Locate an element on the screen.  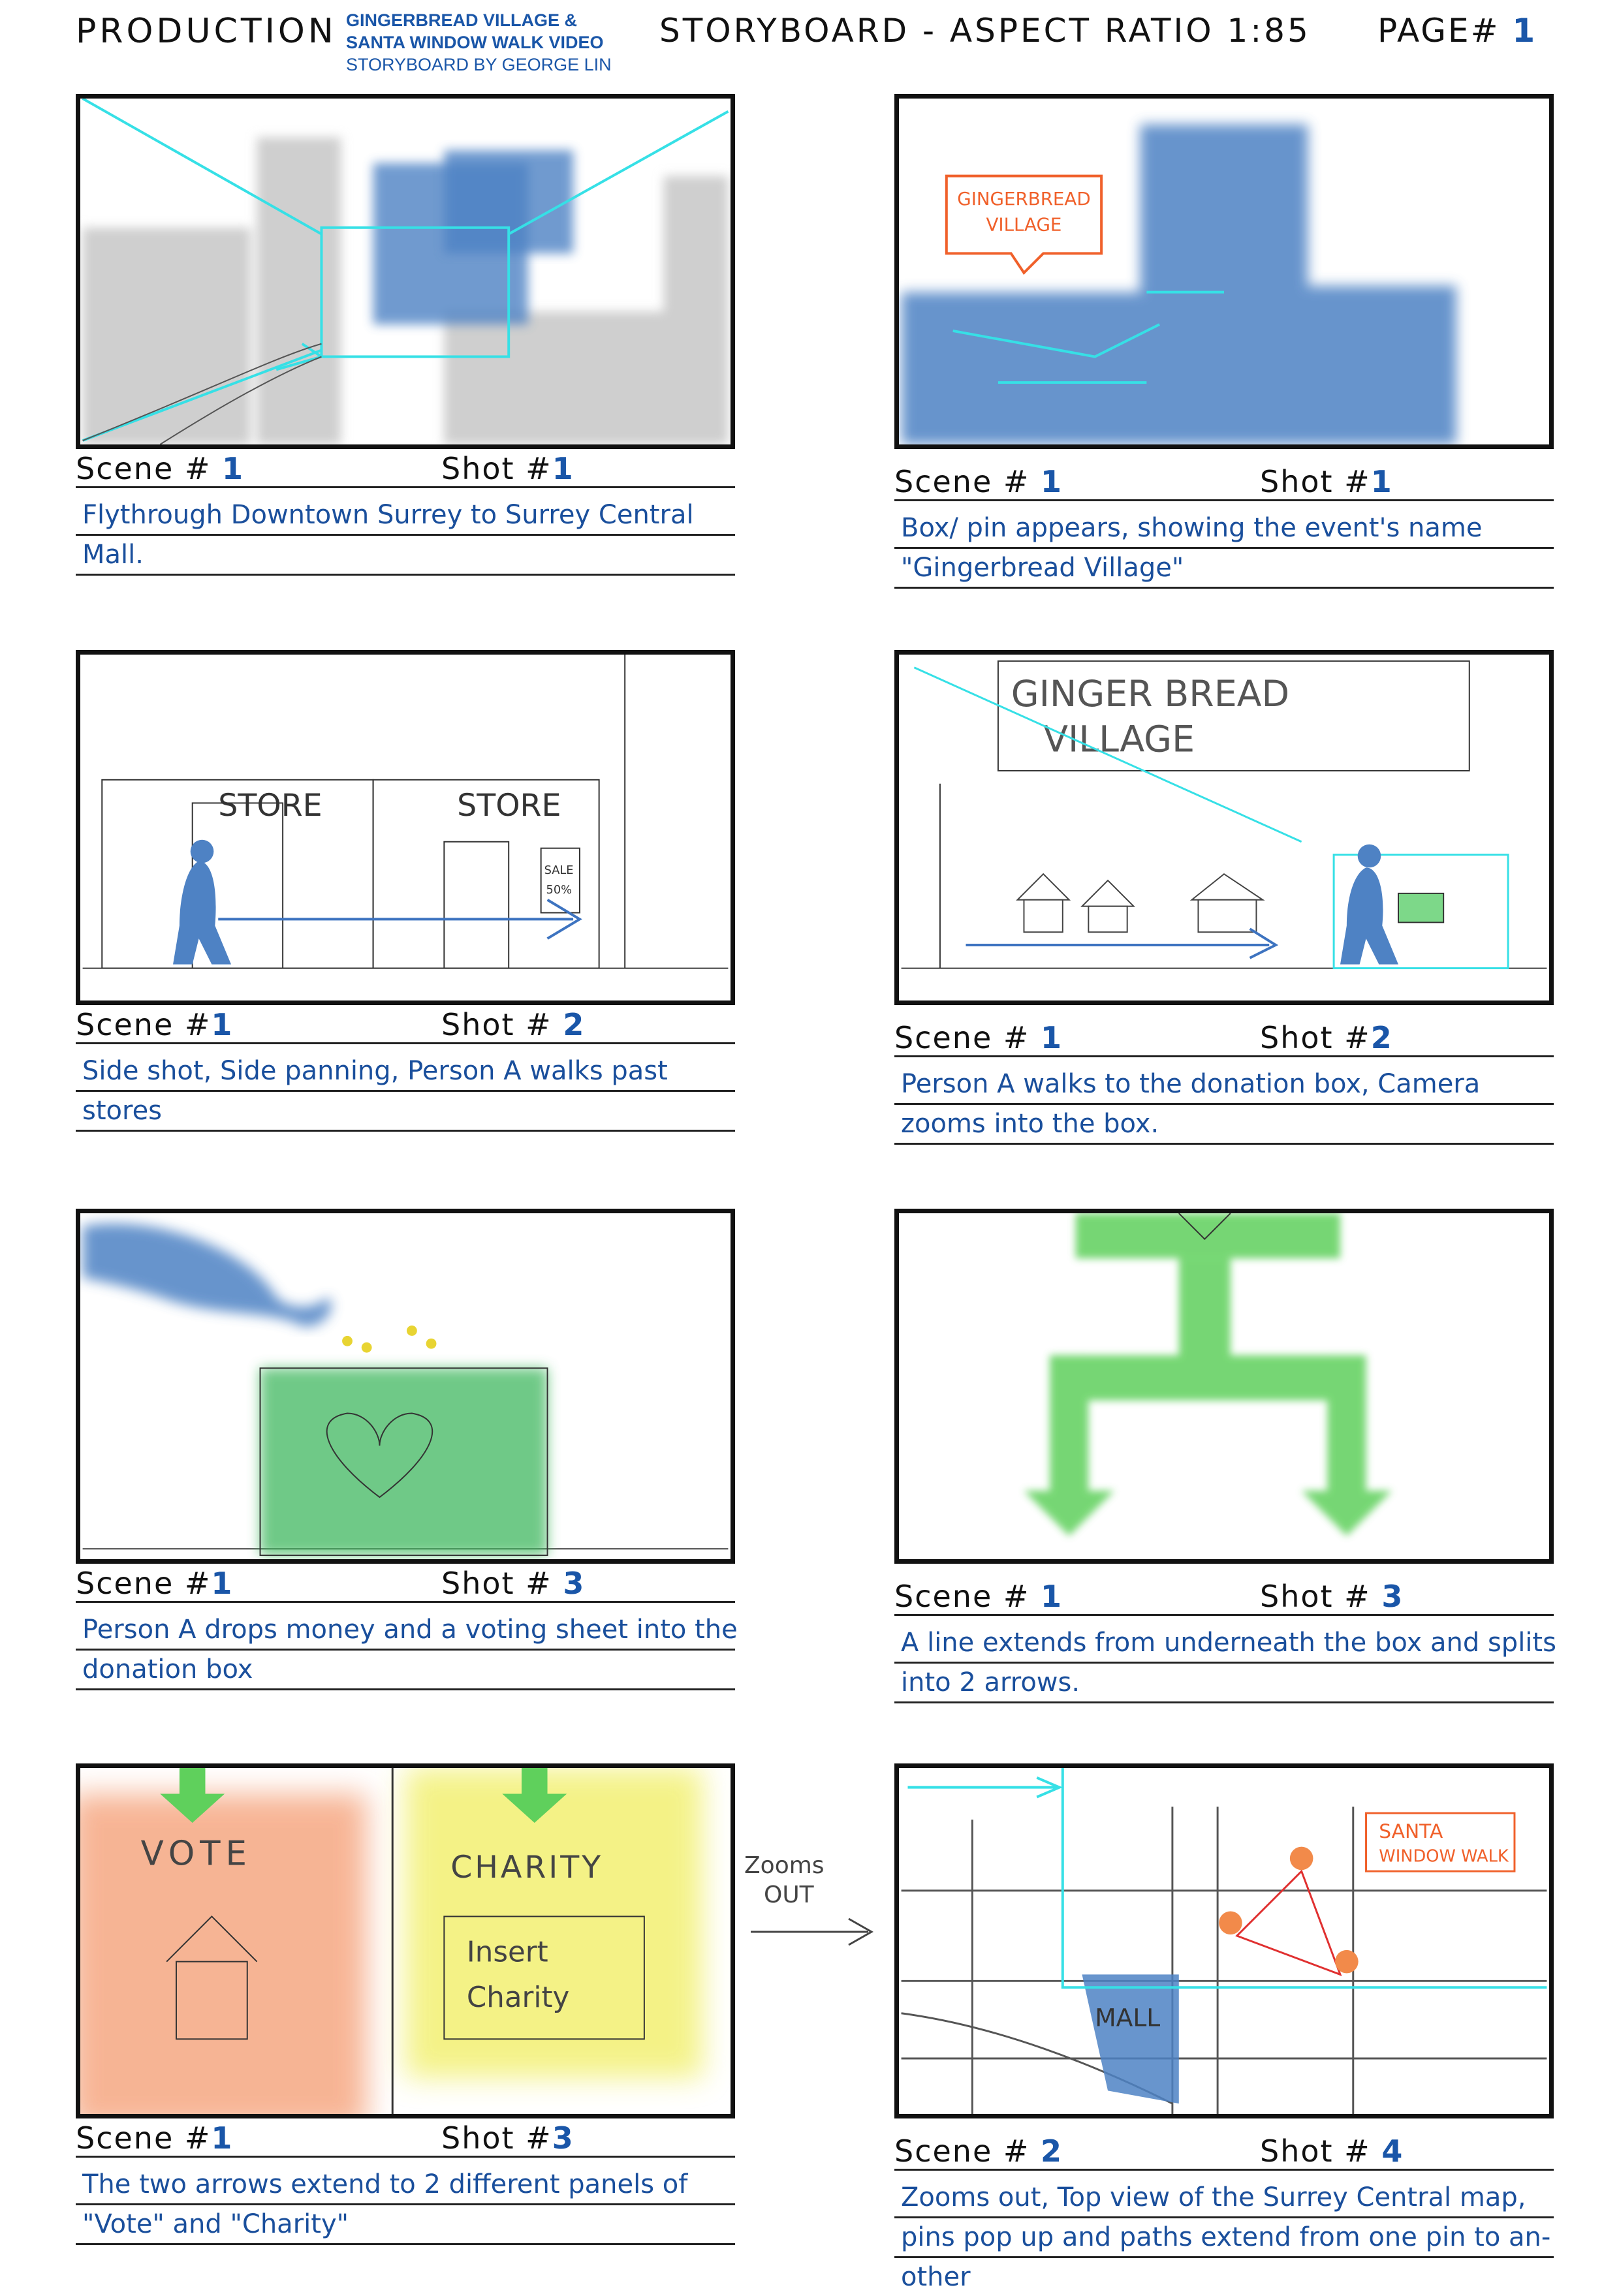
page-number-value: 1 is located at coordinates (1525, 31).